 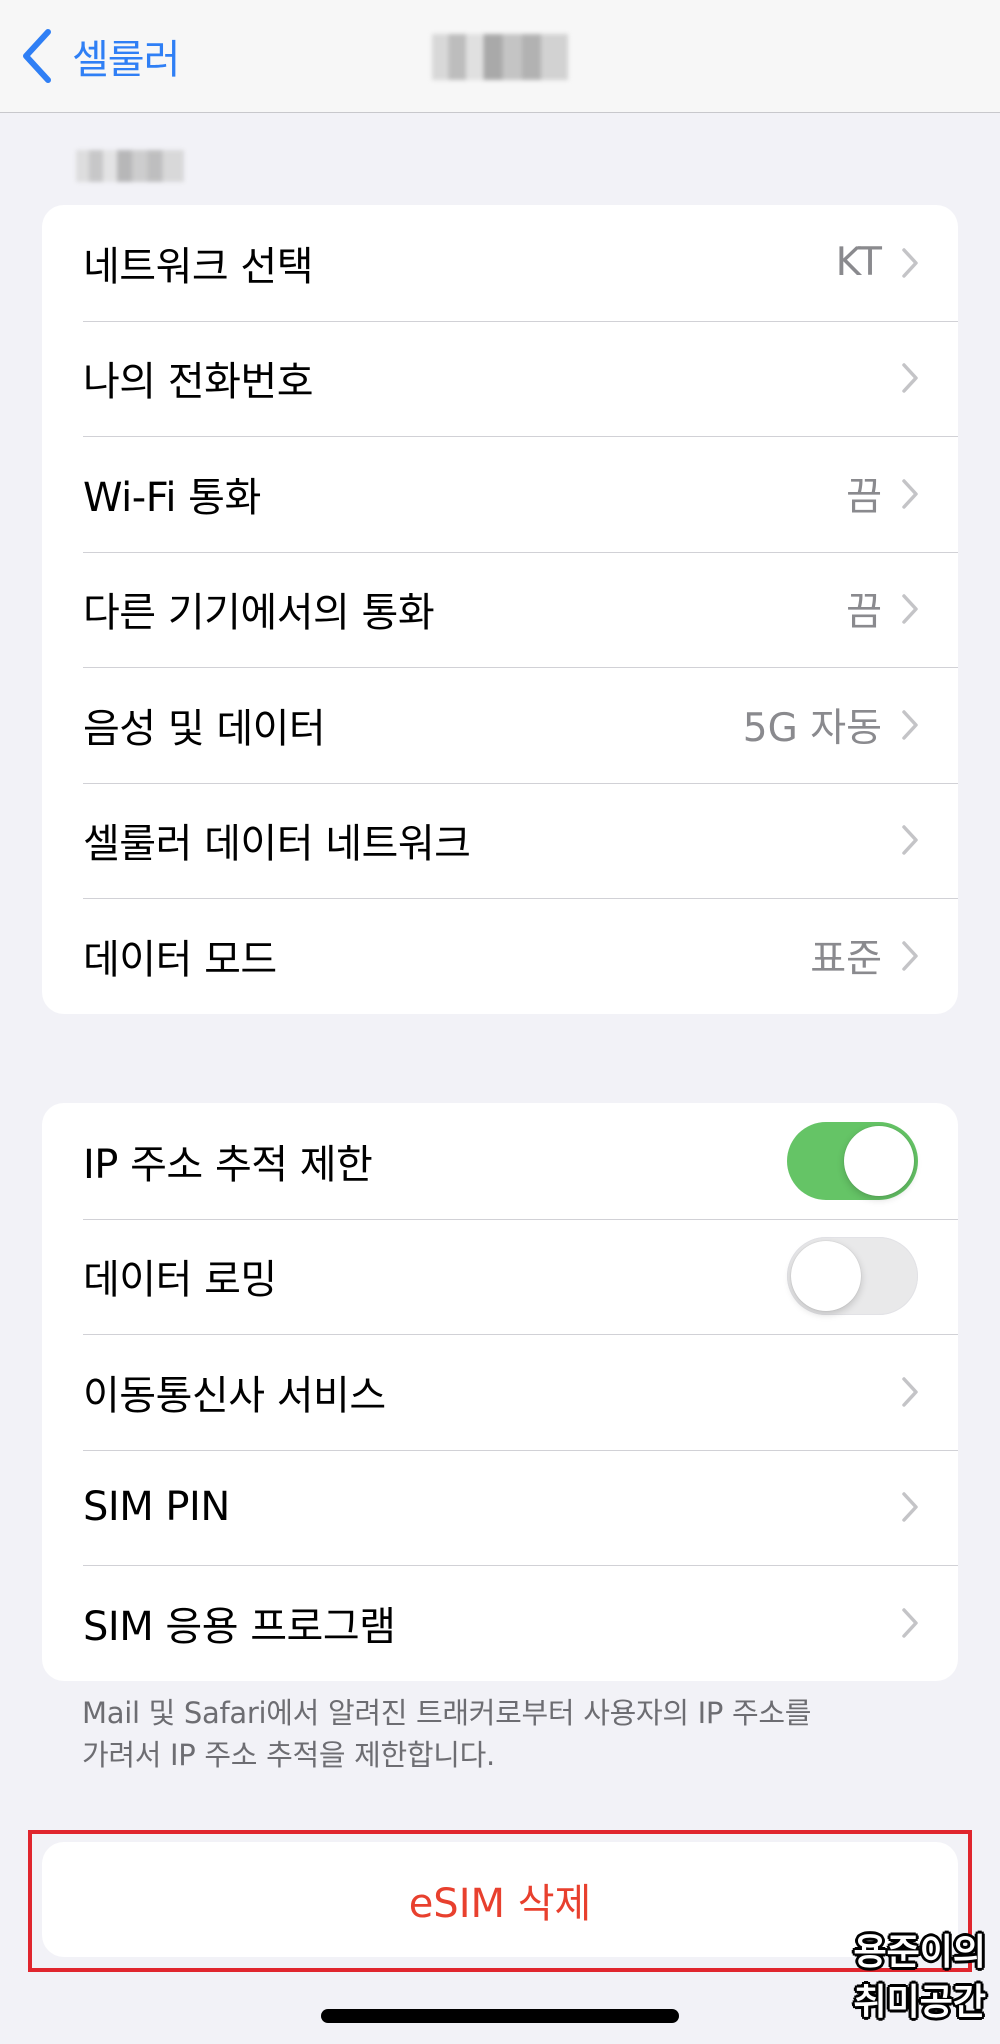 What do you see at coordinates (126, 60) in the screenshot?
I see `back-label: 셀룰러` at bounding box center [126, 60].